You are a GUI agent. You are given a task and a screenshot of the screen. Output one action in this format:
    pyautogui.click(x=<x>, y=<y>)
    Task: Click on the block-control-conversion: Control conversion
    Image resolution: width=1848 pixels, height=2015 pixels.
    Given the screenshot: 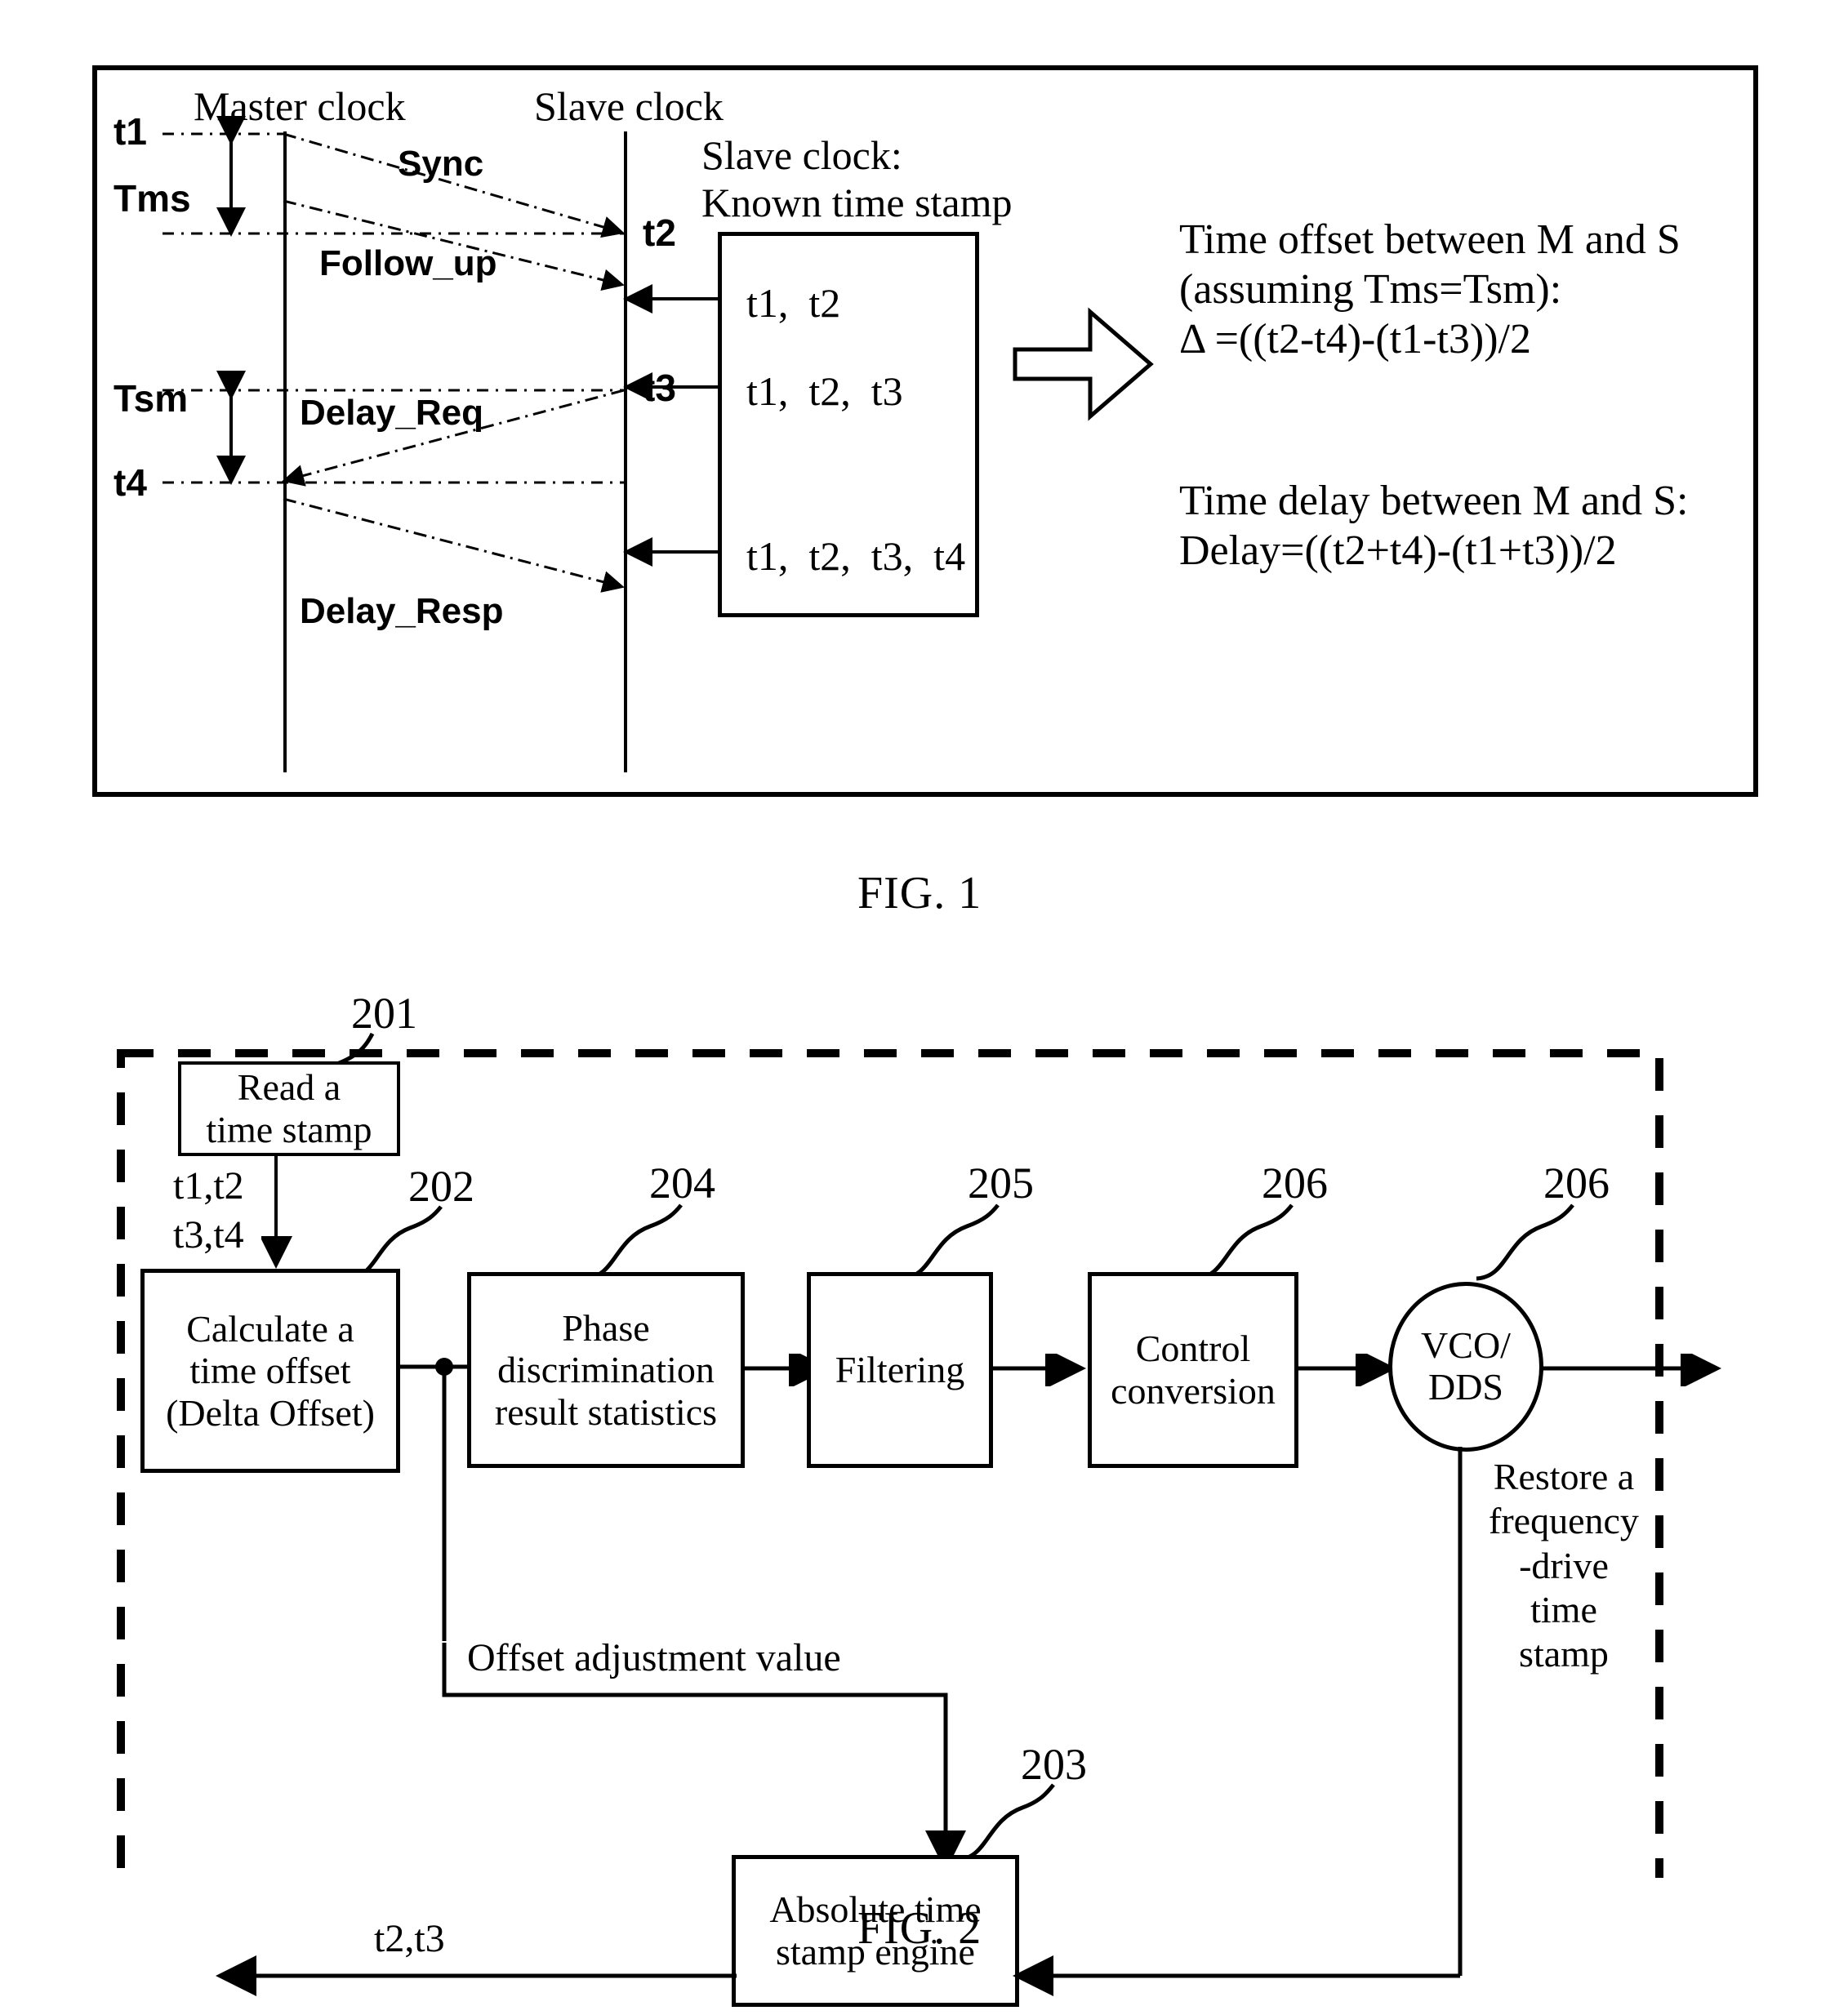 What is the action you would take?
    pyautogui.click(x=1193, y=1370)
    